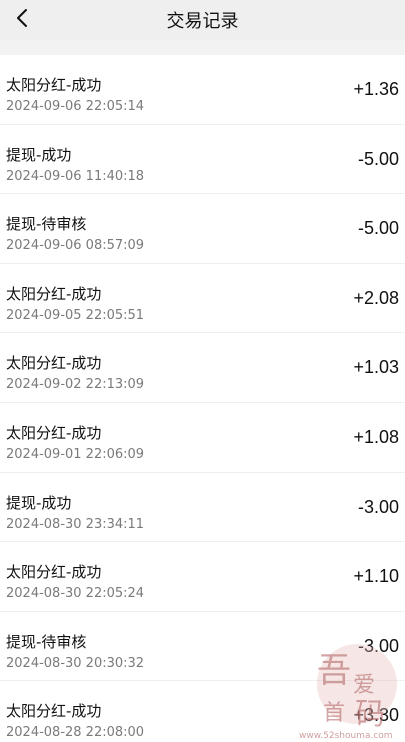 This screenshot has height=742, width=405. I want to click on transaction-time: 2024-09-05 22:05:51, so click(75, 315).